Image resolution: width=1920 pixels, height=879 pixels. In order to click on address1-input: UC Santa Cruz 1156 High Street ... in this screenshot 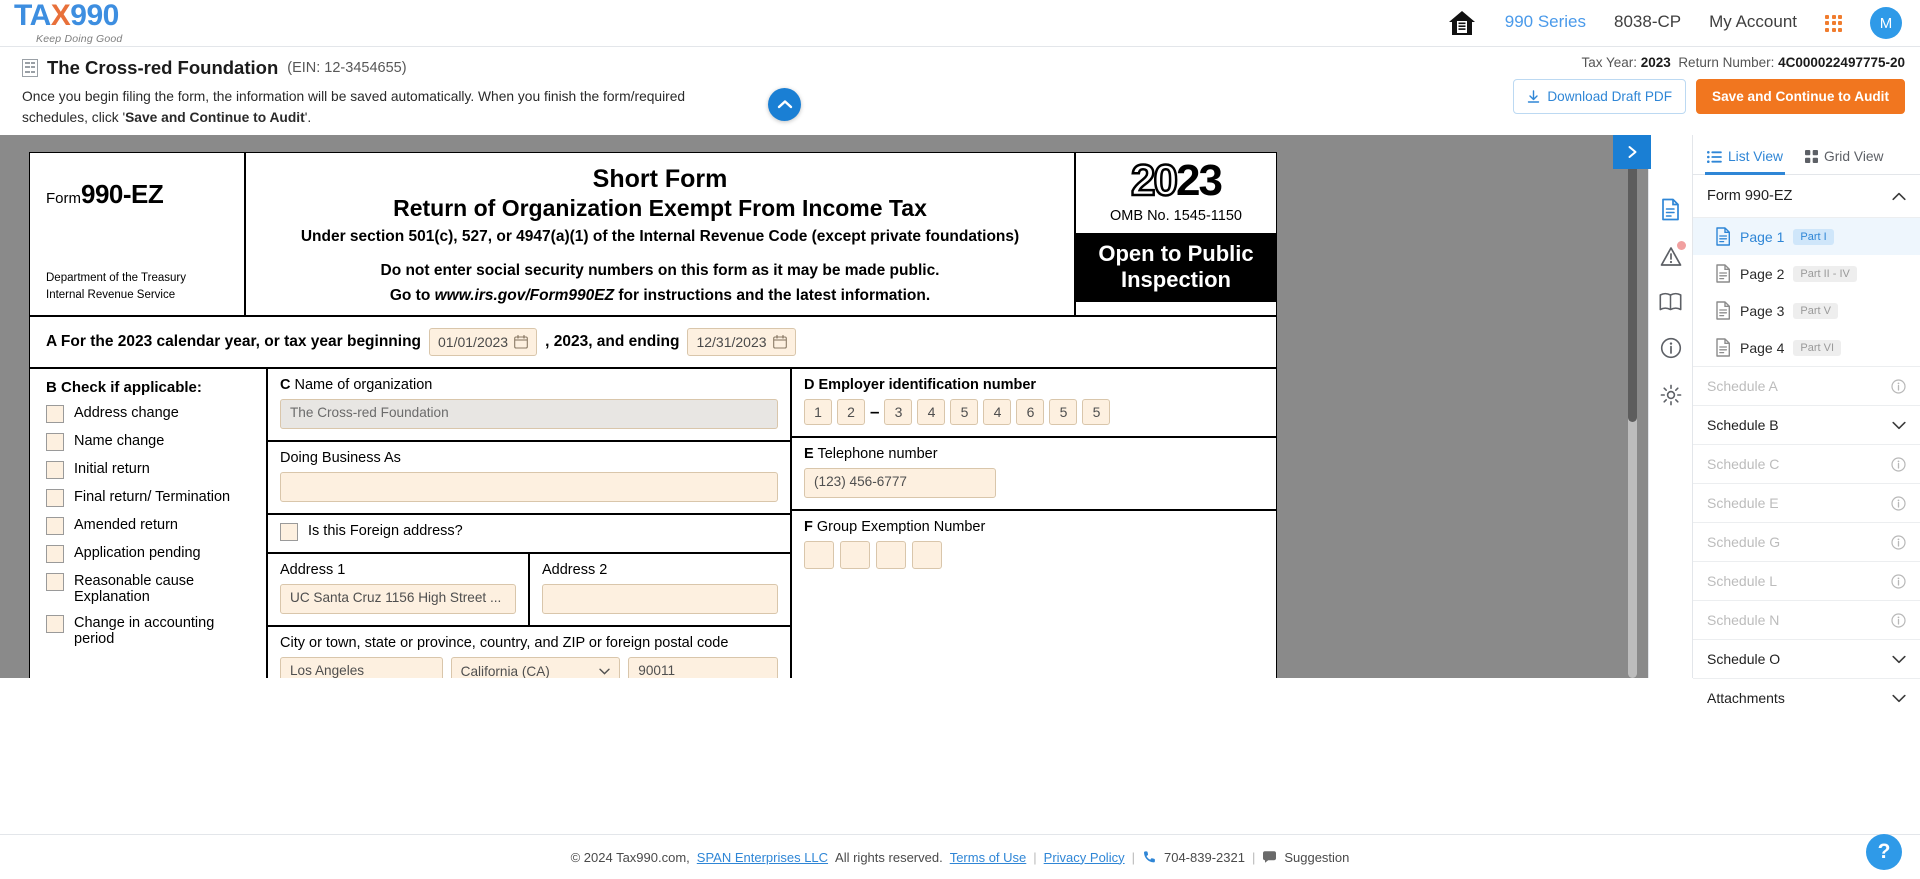, I will do `click(398, 598)`.